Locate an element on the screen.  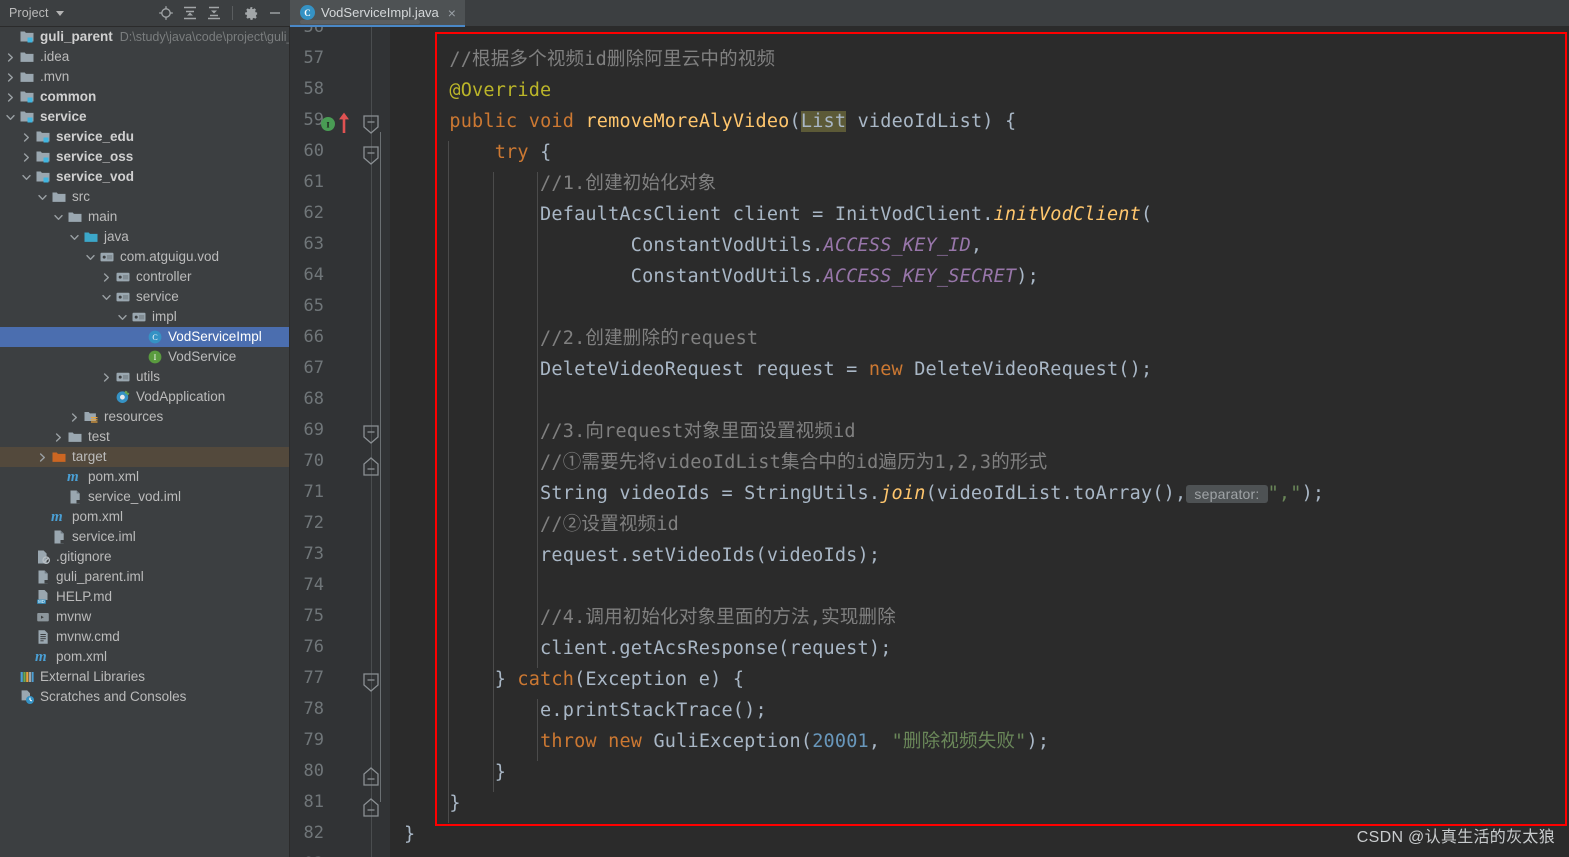
tree-item-service-vod-iml: service_vod.iml is located at coordinates (144, 497).